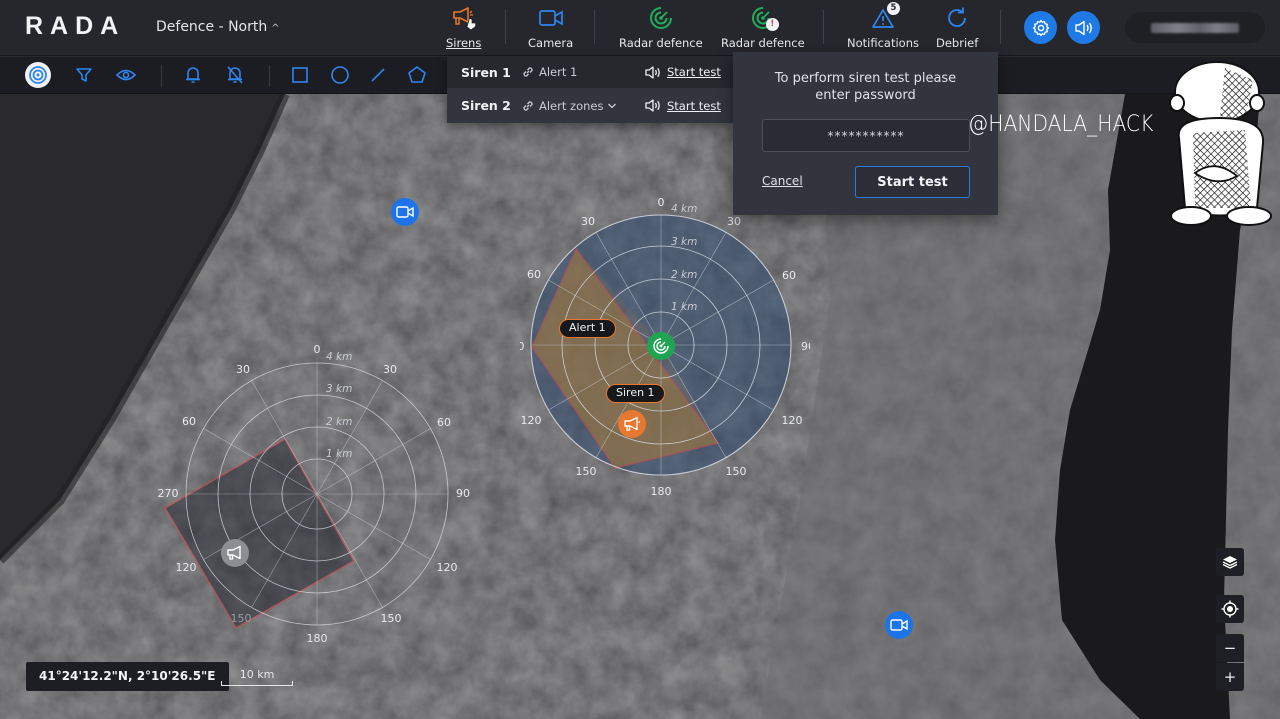 Image resolution: width=1280 pixels, height=719 pixels. What do you see at coordinates (558, 72) in the screenshot?
I see `linked-alert-label: Alert 1` at bounding box center [558, 72].